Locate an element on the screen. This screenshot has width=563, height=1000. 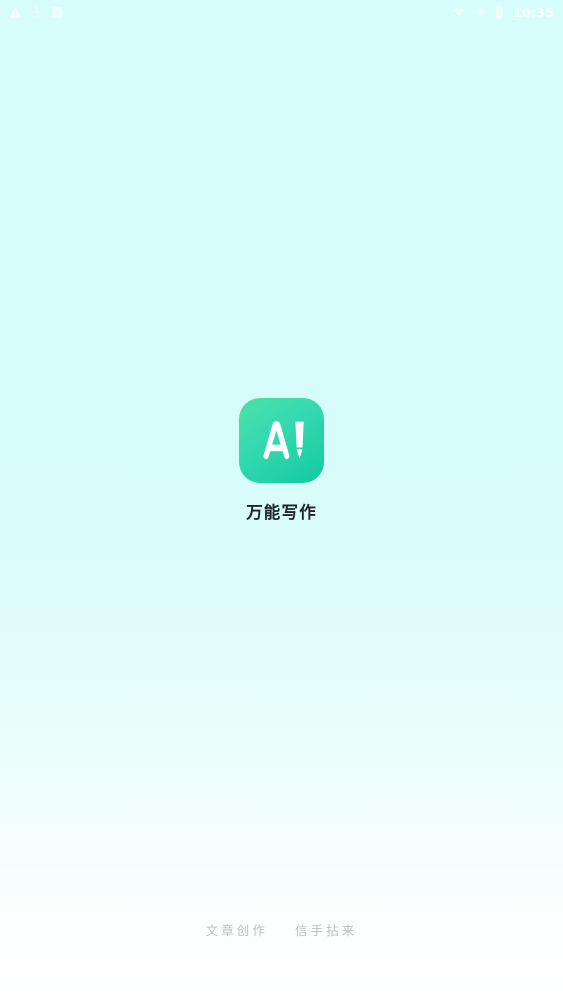
tagline-part-two: 信手拈来 is located at coordinates (326, 930).